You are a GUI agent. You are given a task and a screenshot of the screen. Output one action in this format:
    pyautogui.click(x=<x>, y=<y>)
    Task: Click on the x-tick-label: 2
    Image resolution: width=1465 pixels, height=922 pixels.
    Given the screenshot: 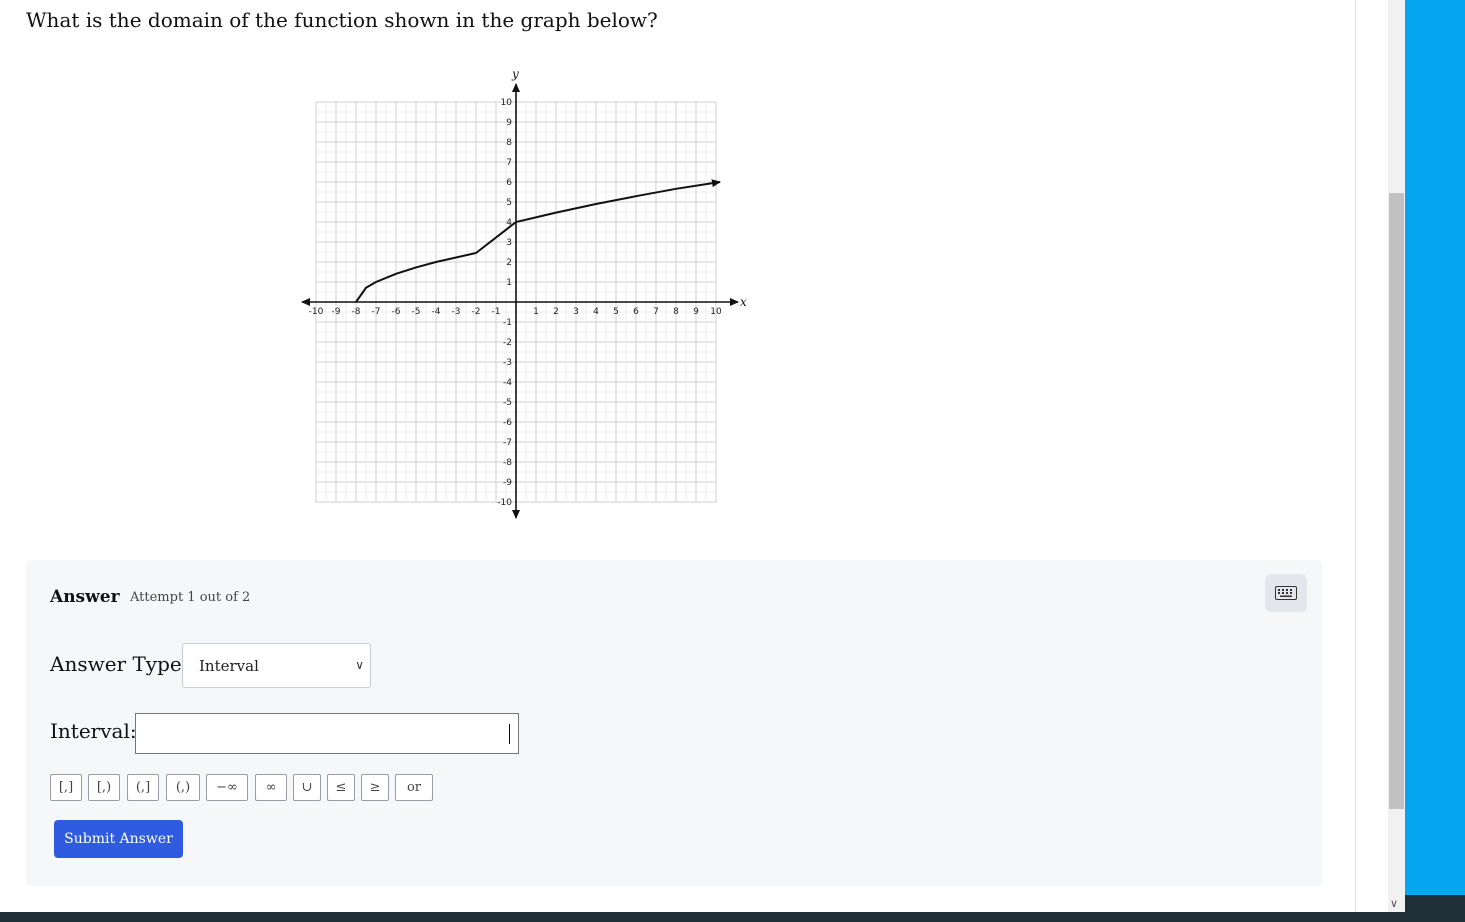 What is the action you would take?
    pyautogui.click(x=556, y=312)
    